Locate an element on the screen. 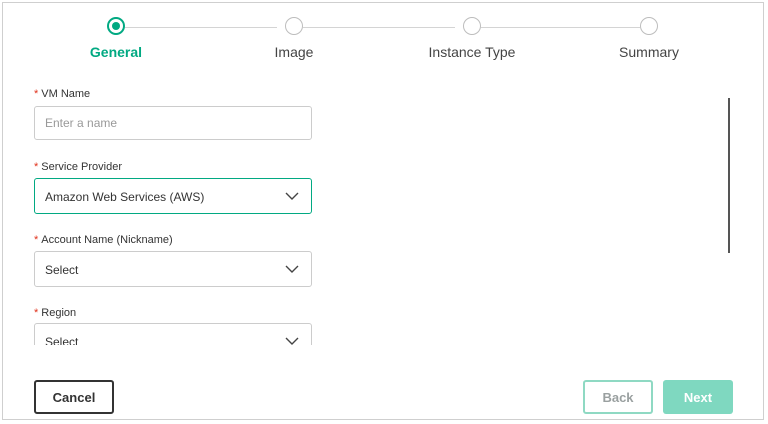  step-label: Summary is located at coordinates (649, 52).